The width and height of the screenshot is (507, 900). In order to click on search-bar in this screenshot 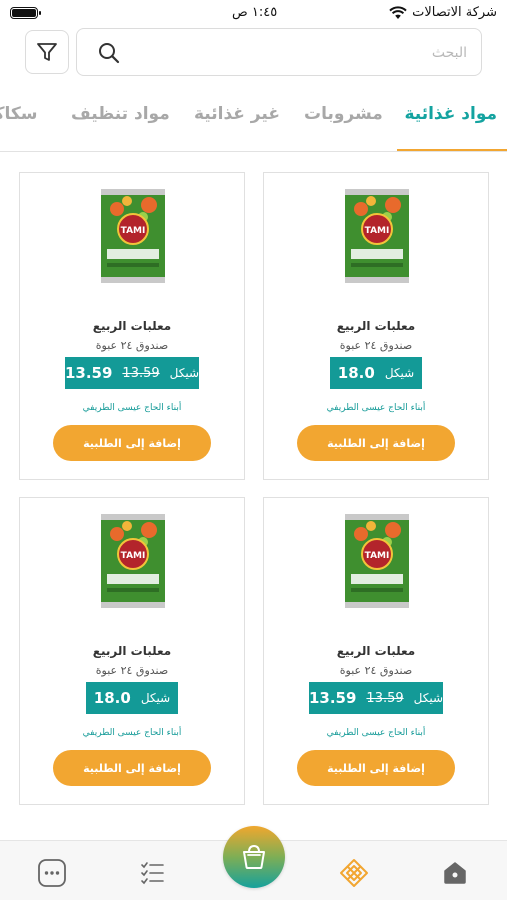, I will do `click(279, 52)`.